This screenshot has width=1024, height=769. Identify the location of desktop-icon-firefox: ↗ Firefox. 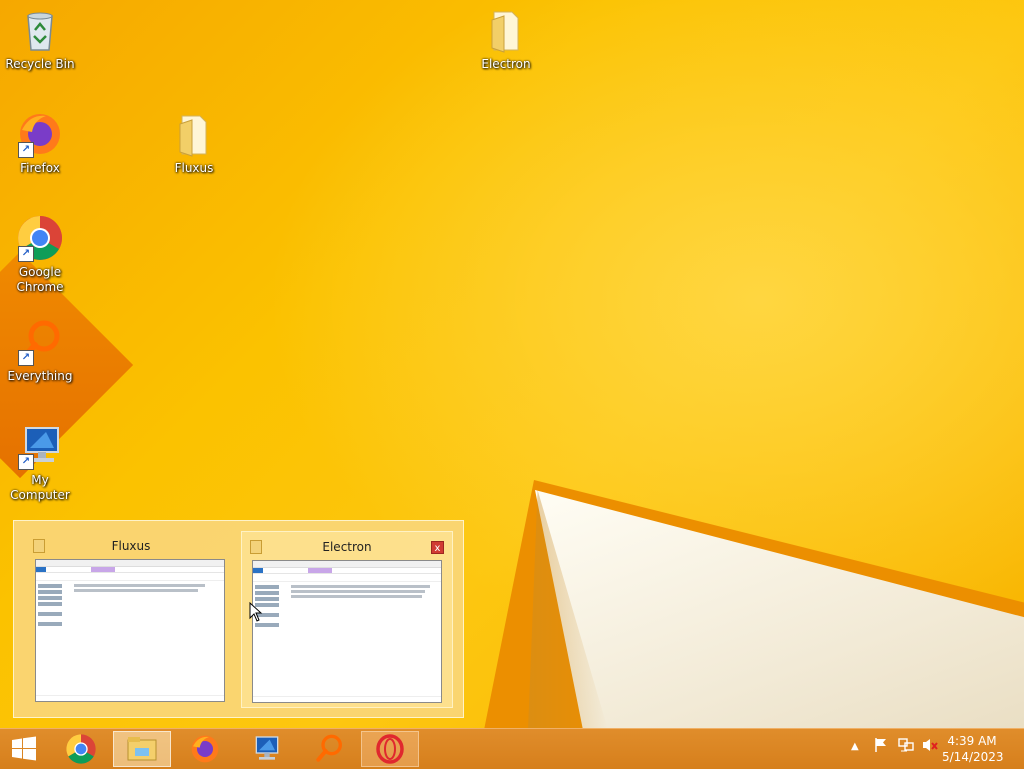
(40, 143).